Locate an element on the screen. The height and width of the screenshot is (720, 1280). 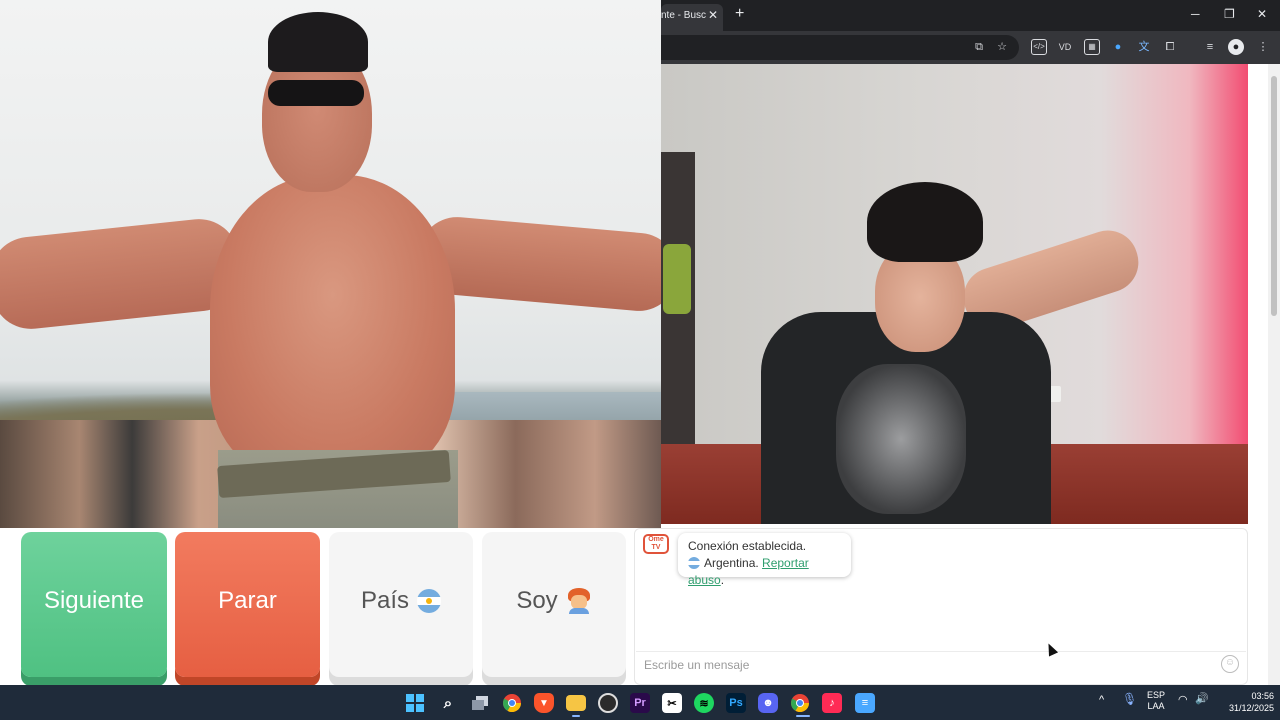
left-arm is located at coordinates (122, 274).